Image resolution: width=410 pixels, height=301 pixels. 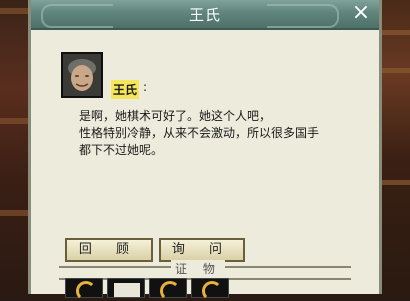 I want to click on title-bar: 王氏 ×, so click(x=205, y=15).